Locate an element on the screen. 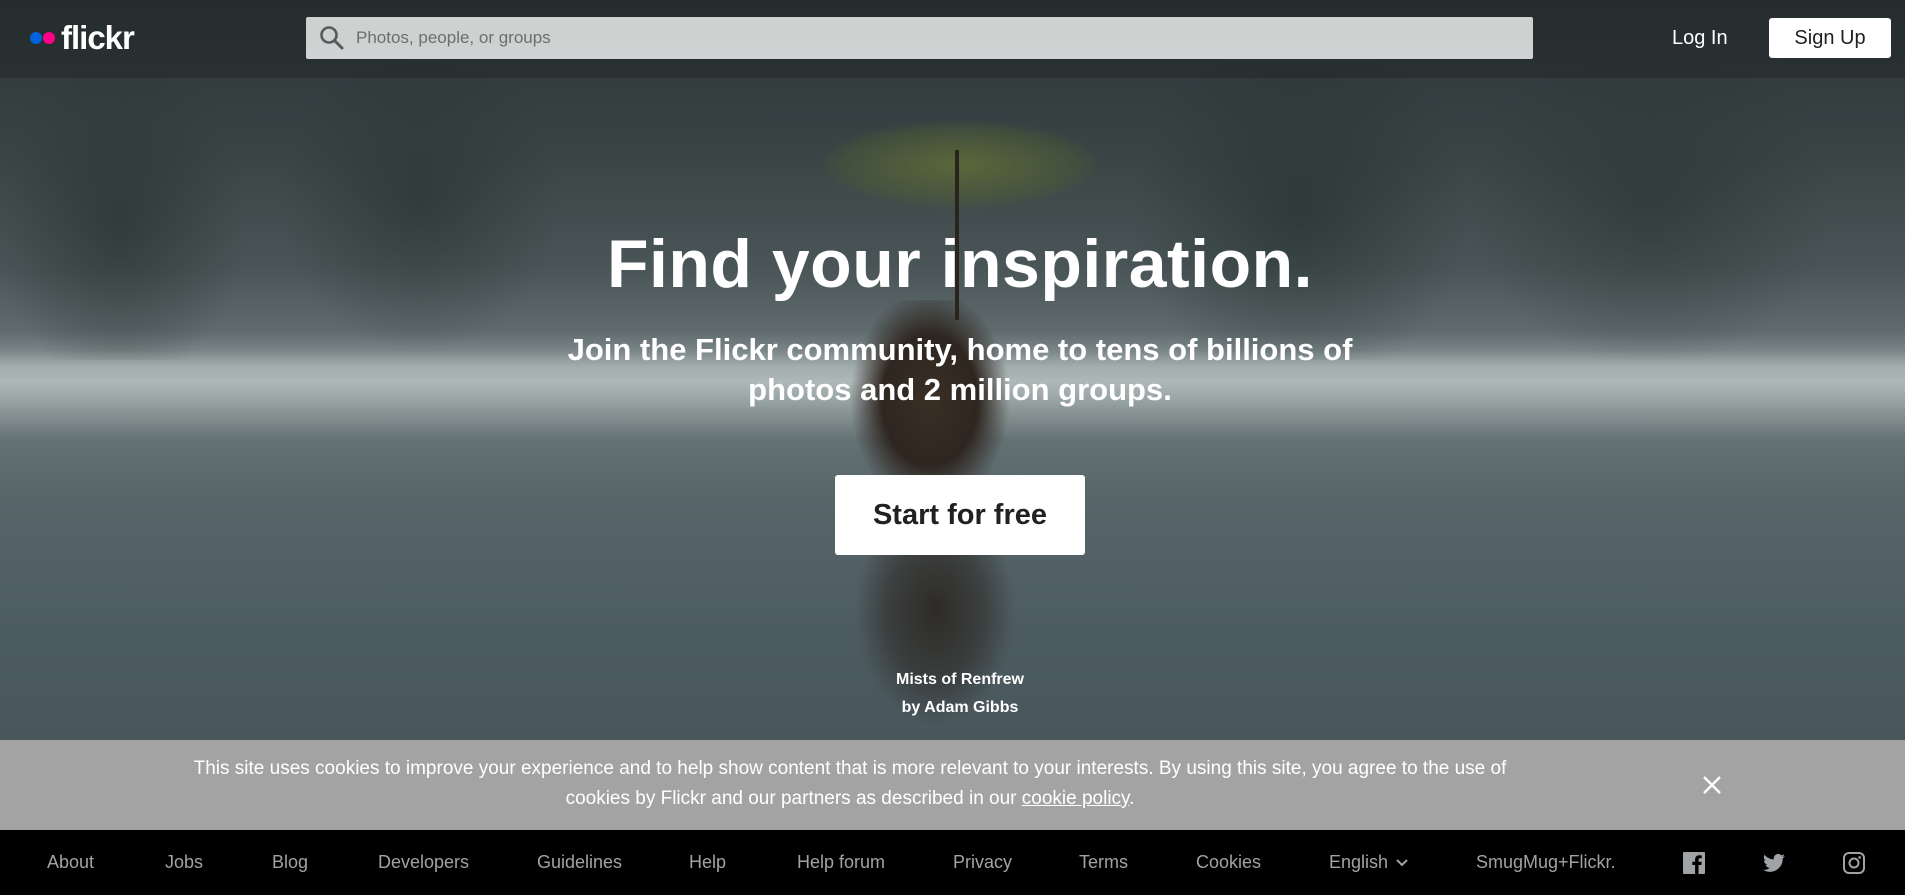 The image size is (1905, 895). twitter-icon is located at coordinates (1774, 863).